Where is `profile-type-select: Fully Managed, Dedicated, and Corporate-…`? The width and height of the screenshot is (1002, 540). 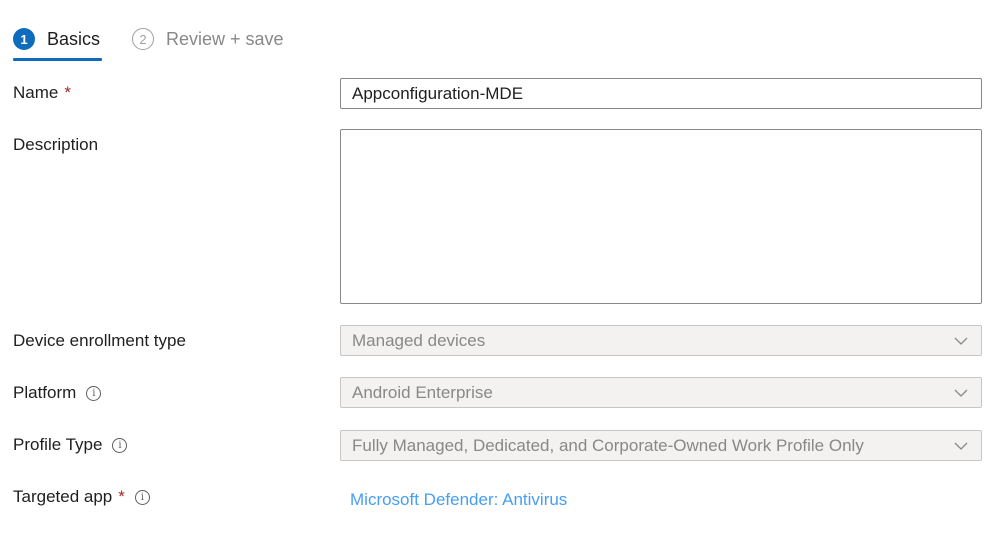
profile-type-select: Fully Managed, Dedicated, and Corporate-… is located at coordinates (661, 445).